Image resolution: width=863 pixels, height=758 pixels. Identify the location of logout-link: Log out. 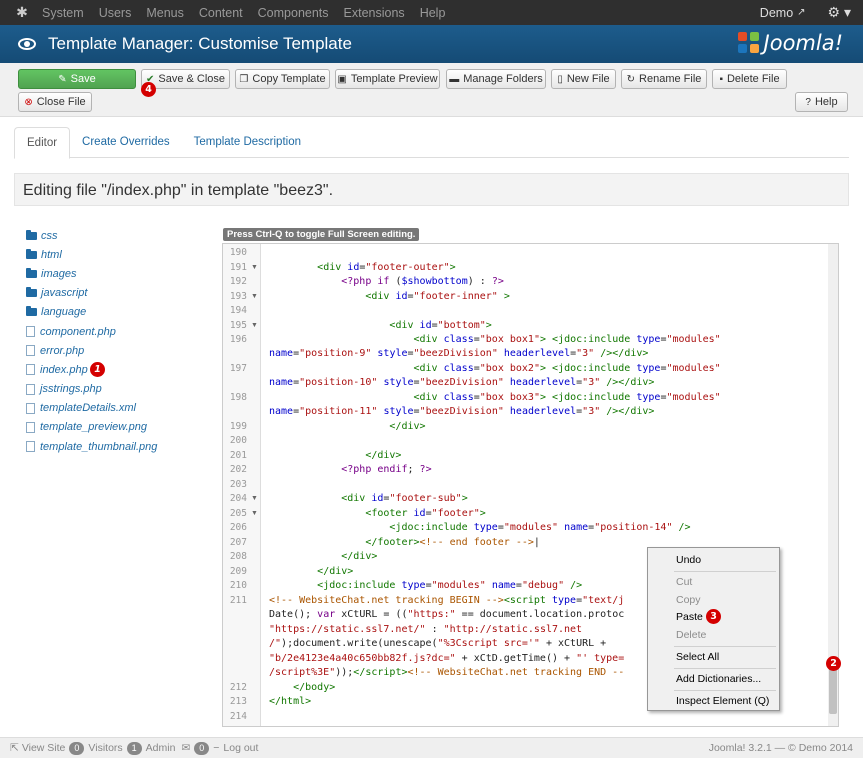
(240, 748).